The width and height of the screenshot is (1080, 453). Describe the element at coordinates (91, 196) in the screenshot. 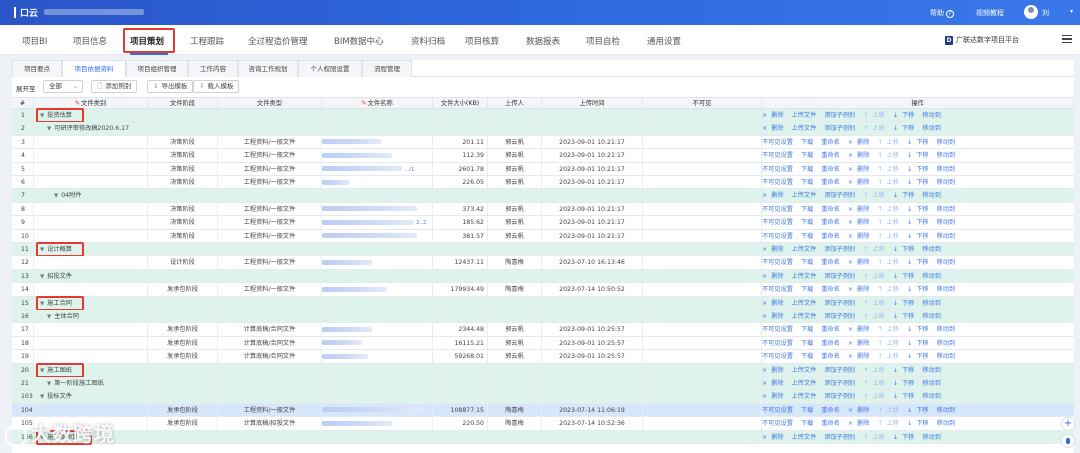

I see `category-cell: ▼ 04附件` at that location.